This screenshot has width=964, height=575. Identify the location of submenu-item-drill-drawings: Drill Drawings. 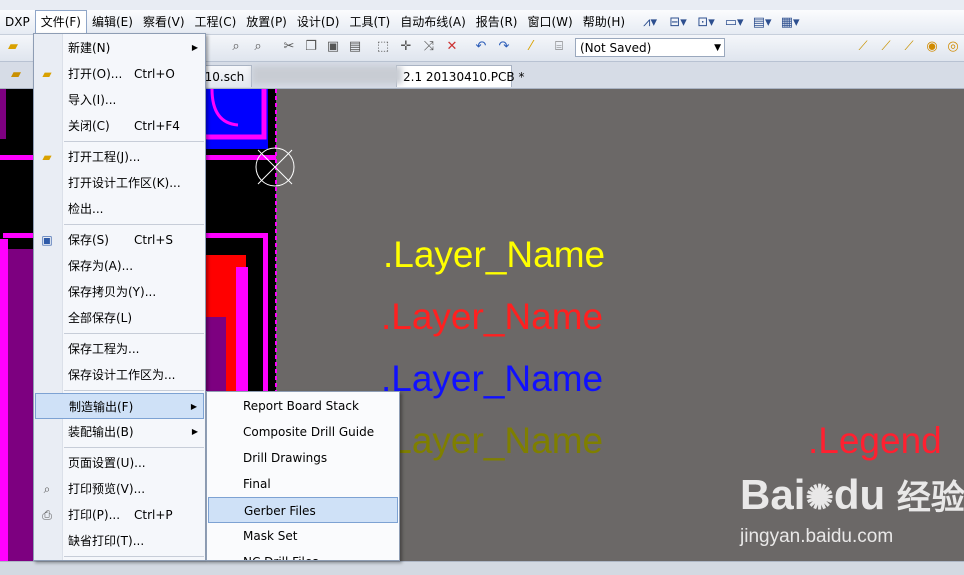
(303, 458).